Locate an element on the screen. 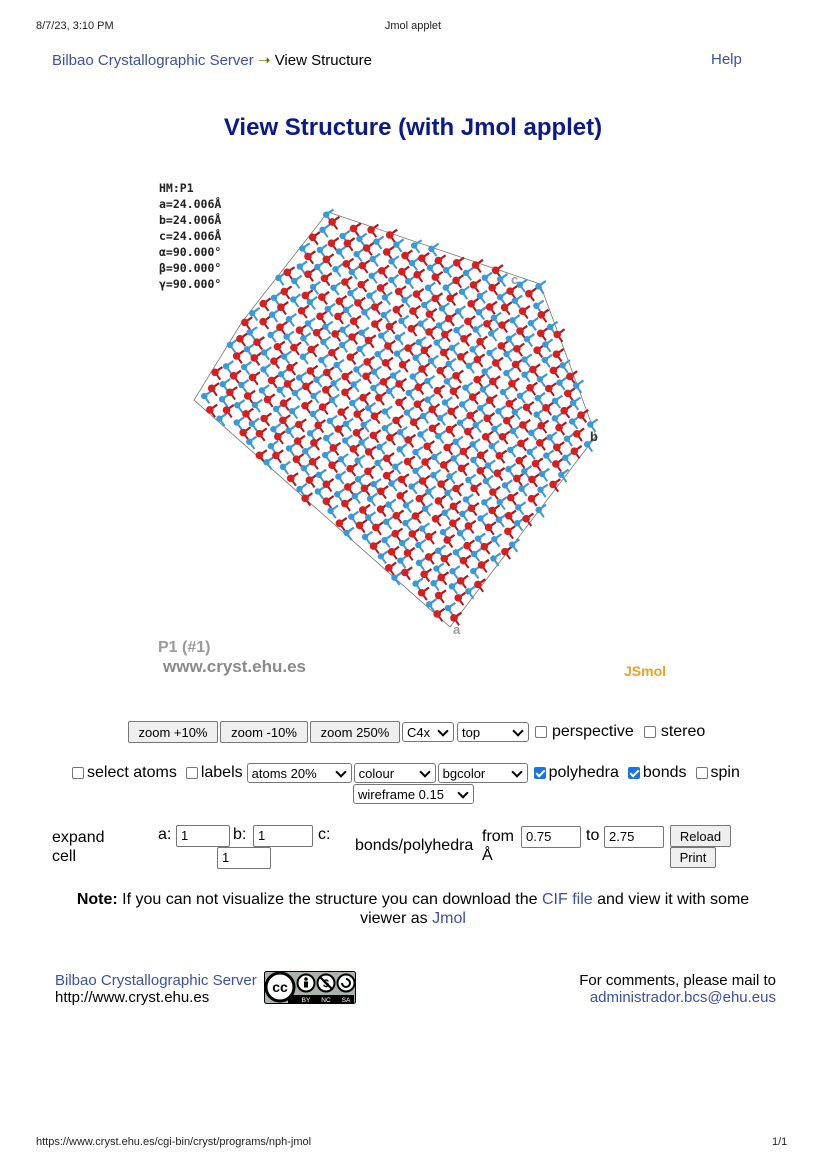 This screenshot has height=1169, width=826. atoms-size-select: atoms 20% is located at coordinates (299, 773).